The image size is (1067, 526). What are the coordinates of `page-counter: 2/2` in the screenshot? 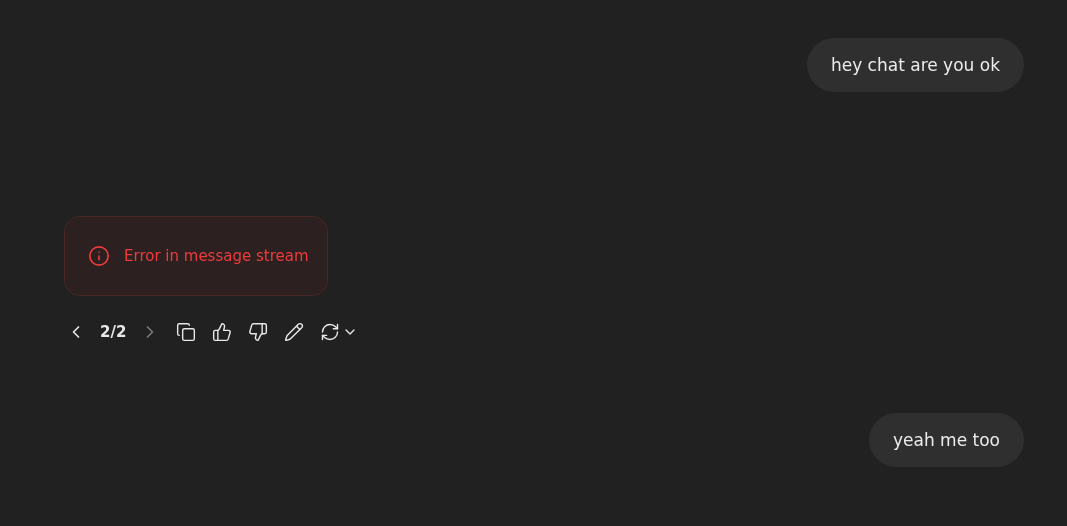 It's located at (113, 332).